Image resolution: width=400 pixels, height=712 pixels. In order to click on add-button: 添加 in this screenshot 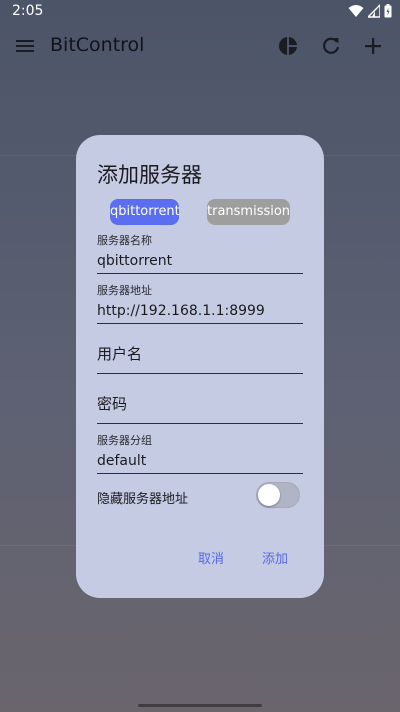, I will do `click(275, 557)`.